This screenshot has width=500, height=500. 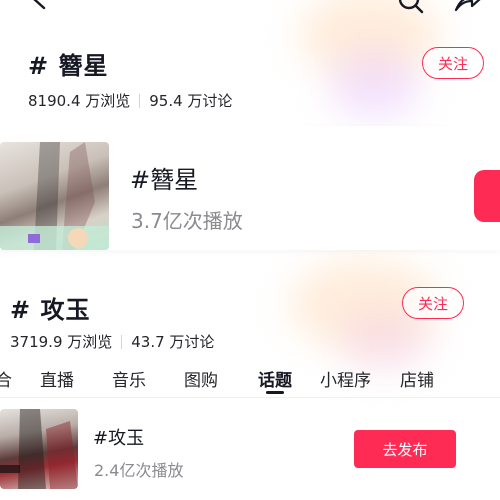 I want to click on stats-divider, so click(x=140, y=100).